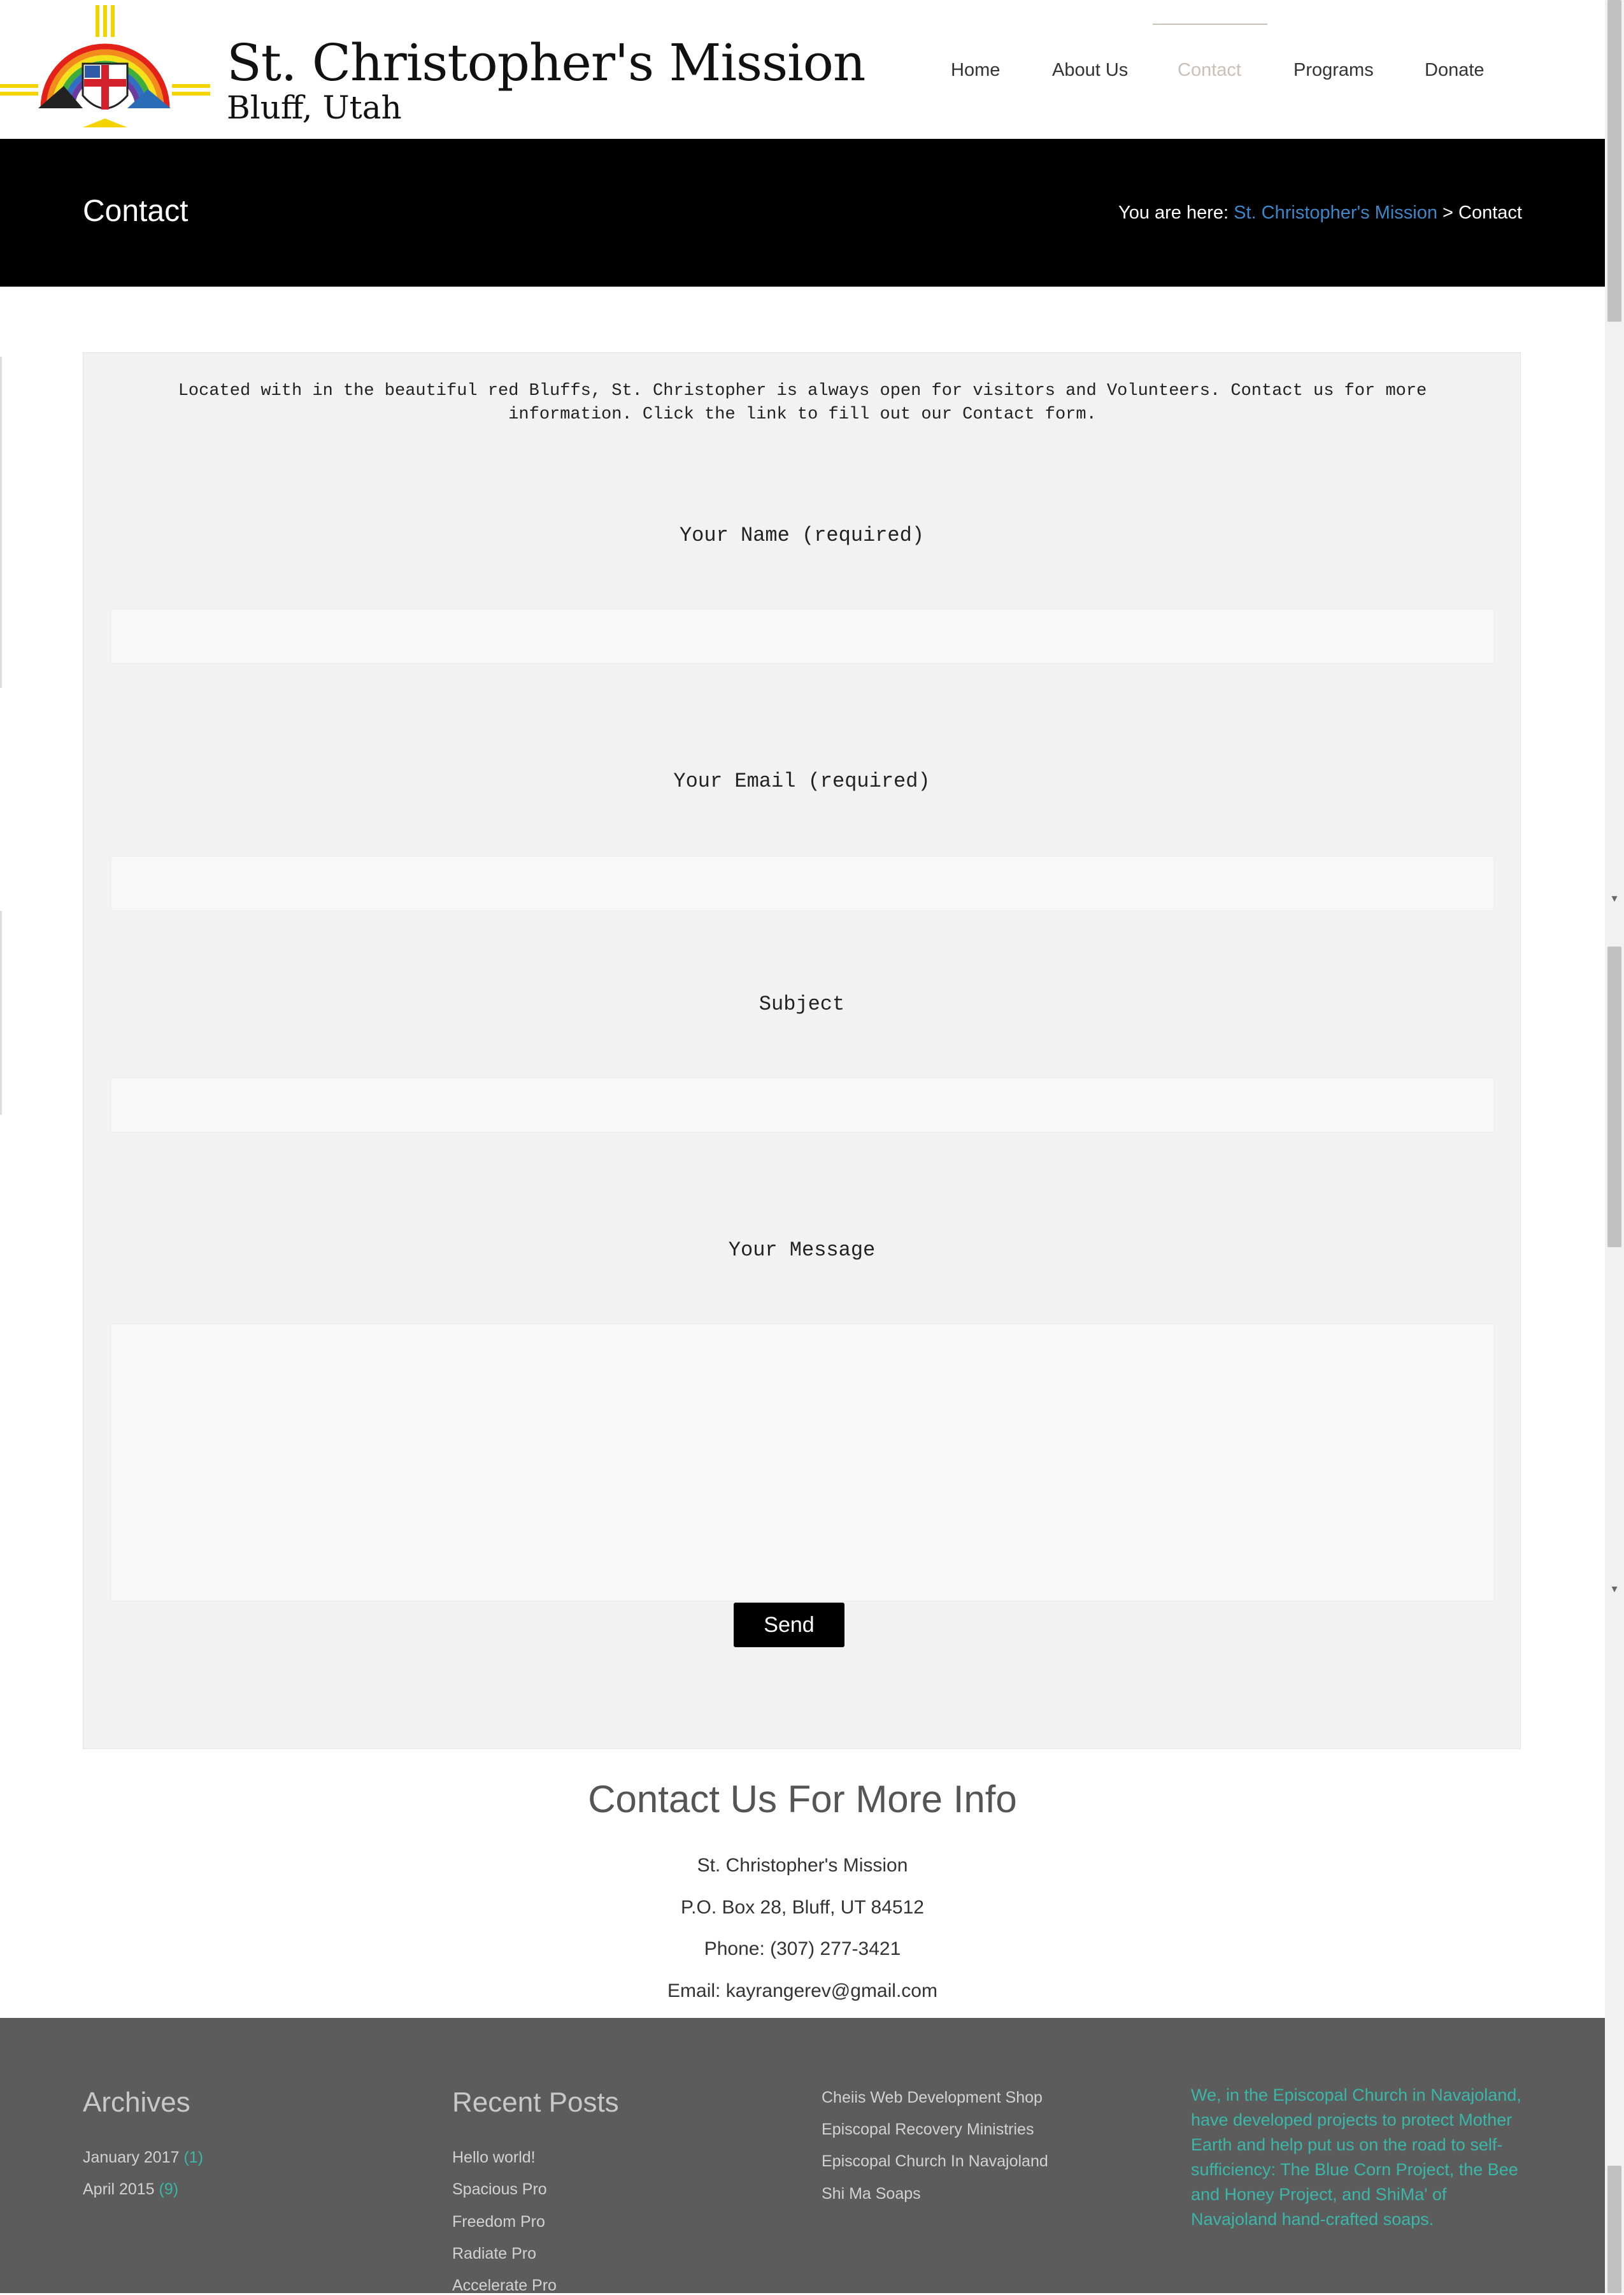  I want to click on recent-post-link: Radiate Pro, so click(494, 2254).